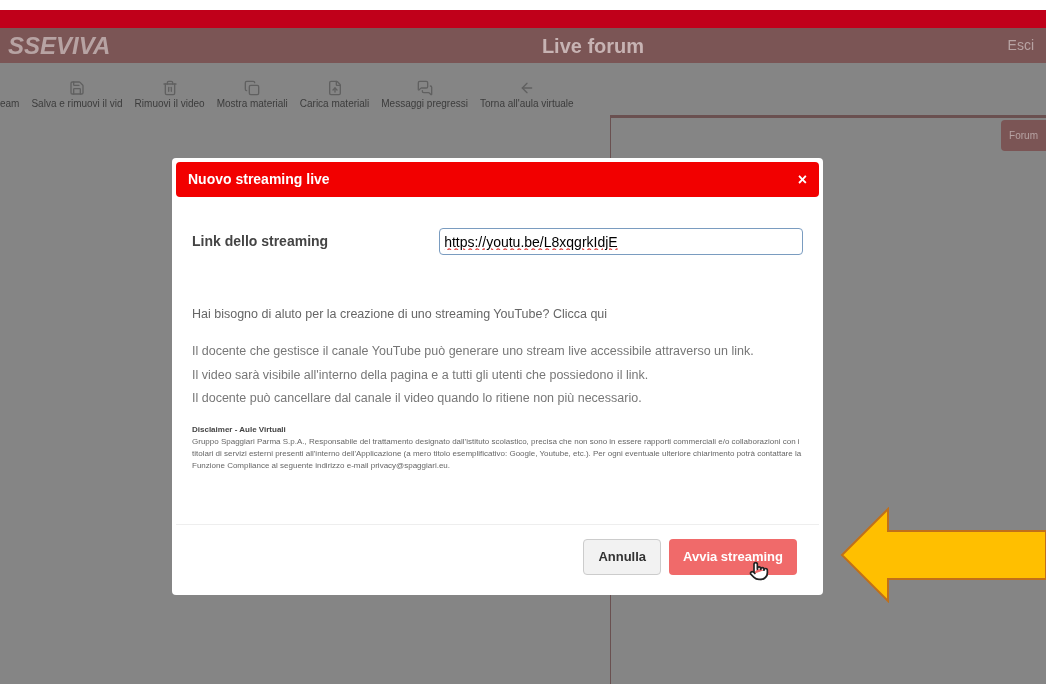 This screenshot has width=1046, height=684. What do you see at coordinates (1023, 135) in the screenshot?
I see `forum-tab: Forum` at bounding box center [1023, 135].